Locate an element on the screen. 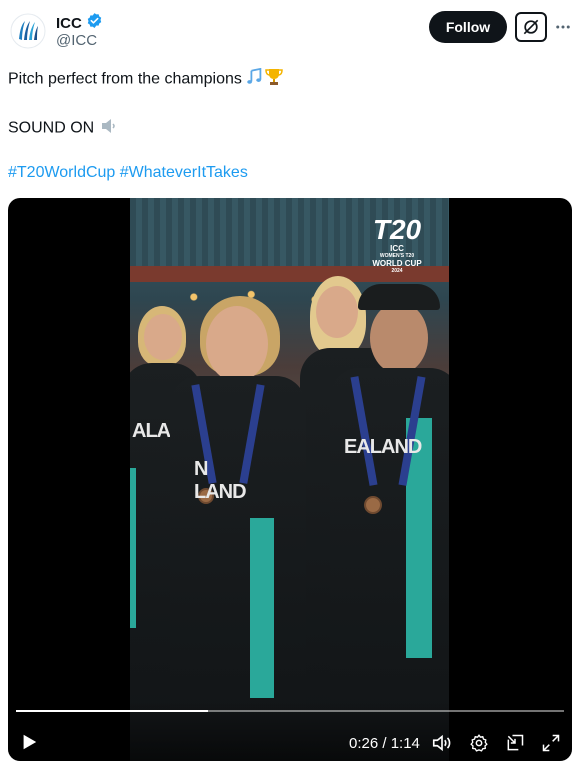 Image resolution: width=580 pixels, height=761 pixels. verified-badge-icon is located at coordinates (94, 23).